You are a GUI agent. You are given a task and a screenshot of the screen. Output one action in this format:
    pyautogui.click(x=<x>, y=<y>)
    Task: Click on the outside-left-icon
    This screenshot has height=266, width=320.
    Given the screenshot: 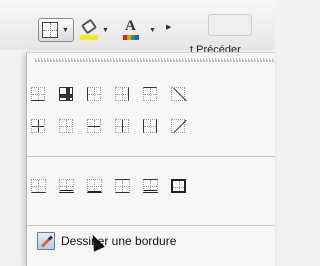 What is the action you would take?
    pyautogui.click(x=66, y=126)
    